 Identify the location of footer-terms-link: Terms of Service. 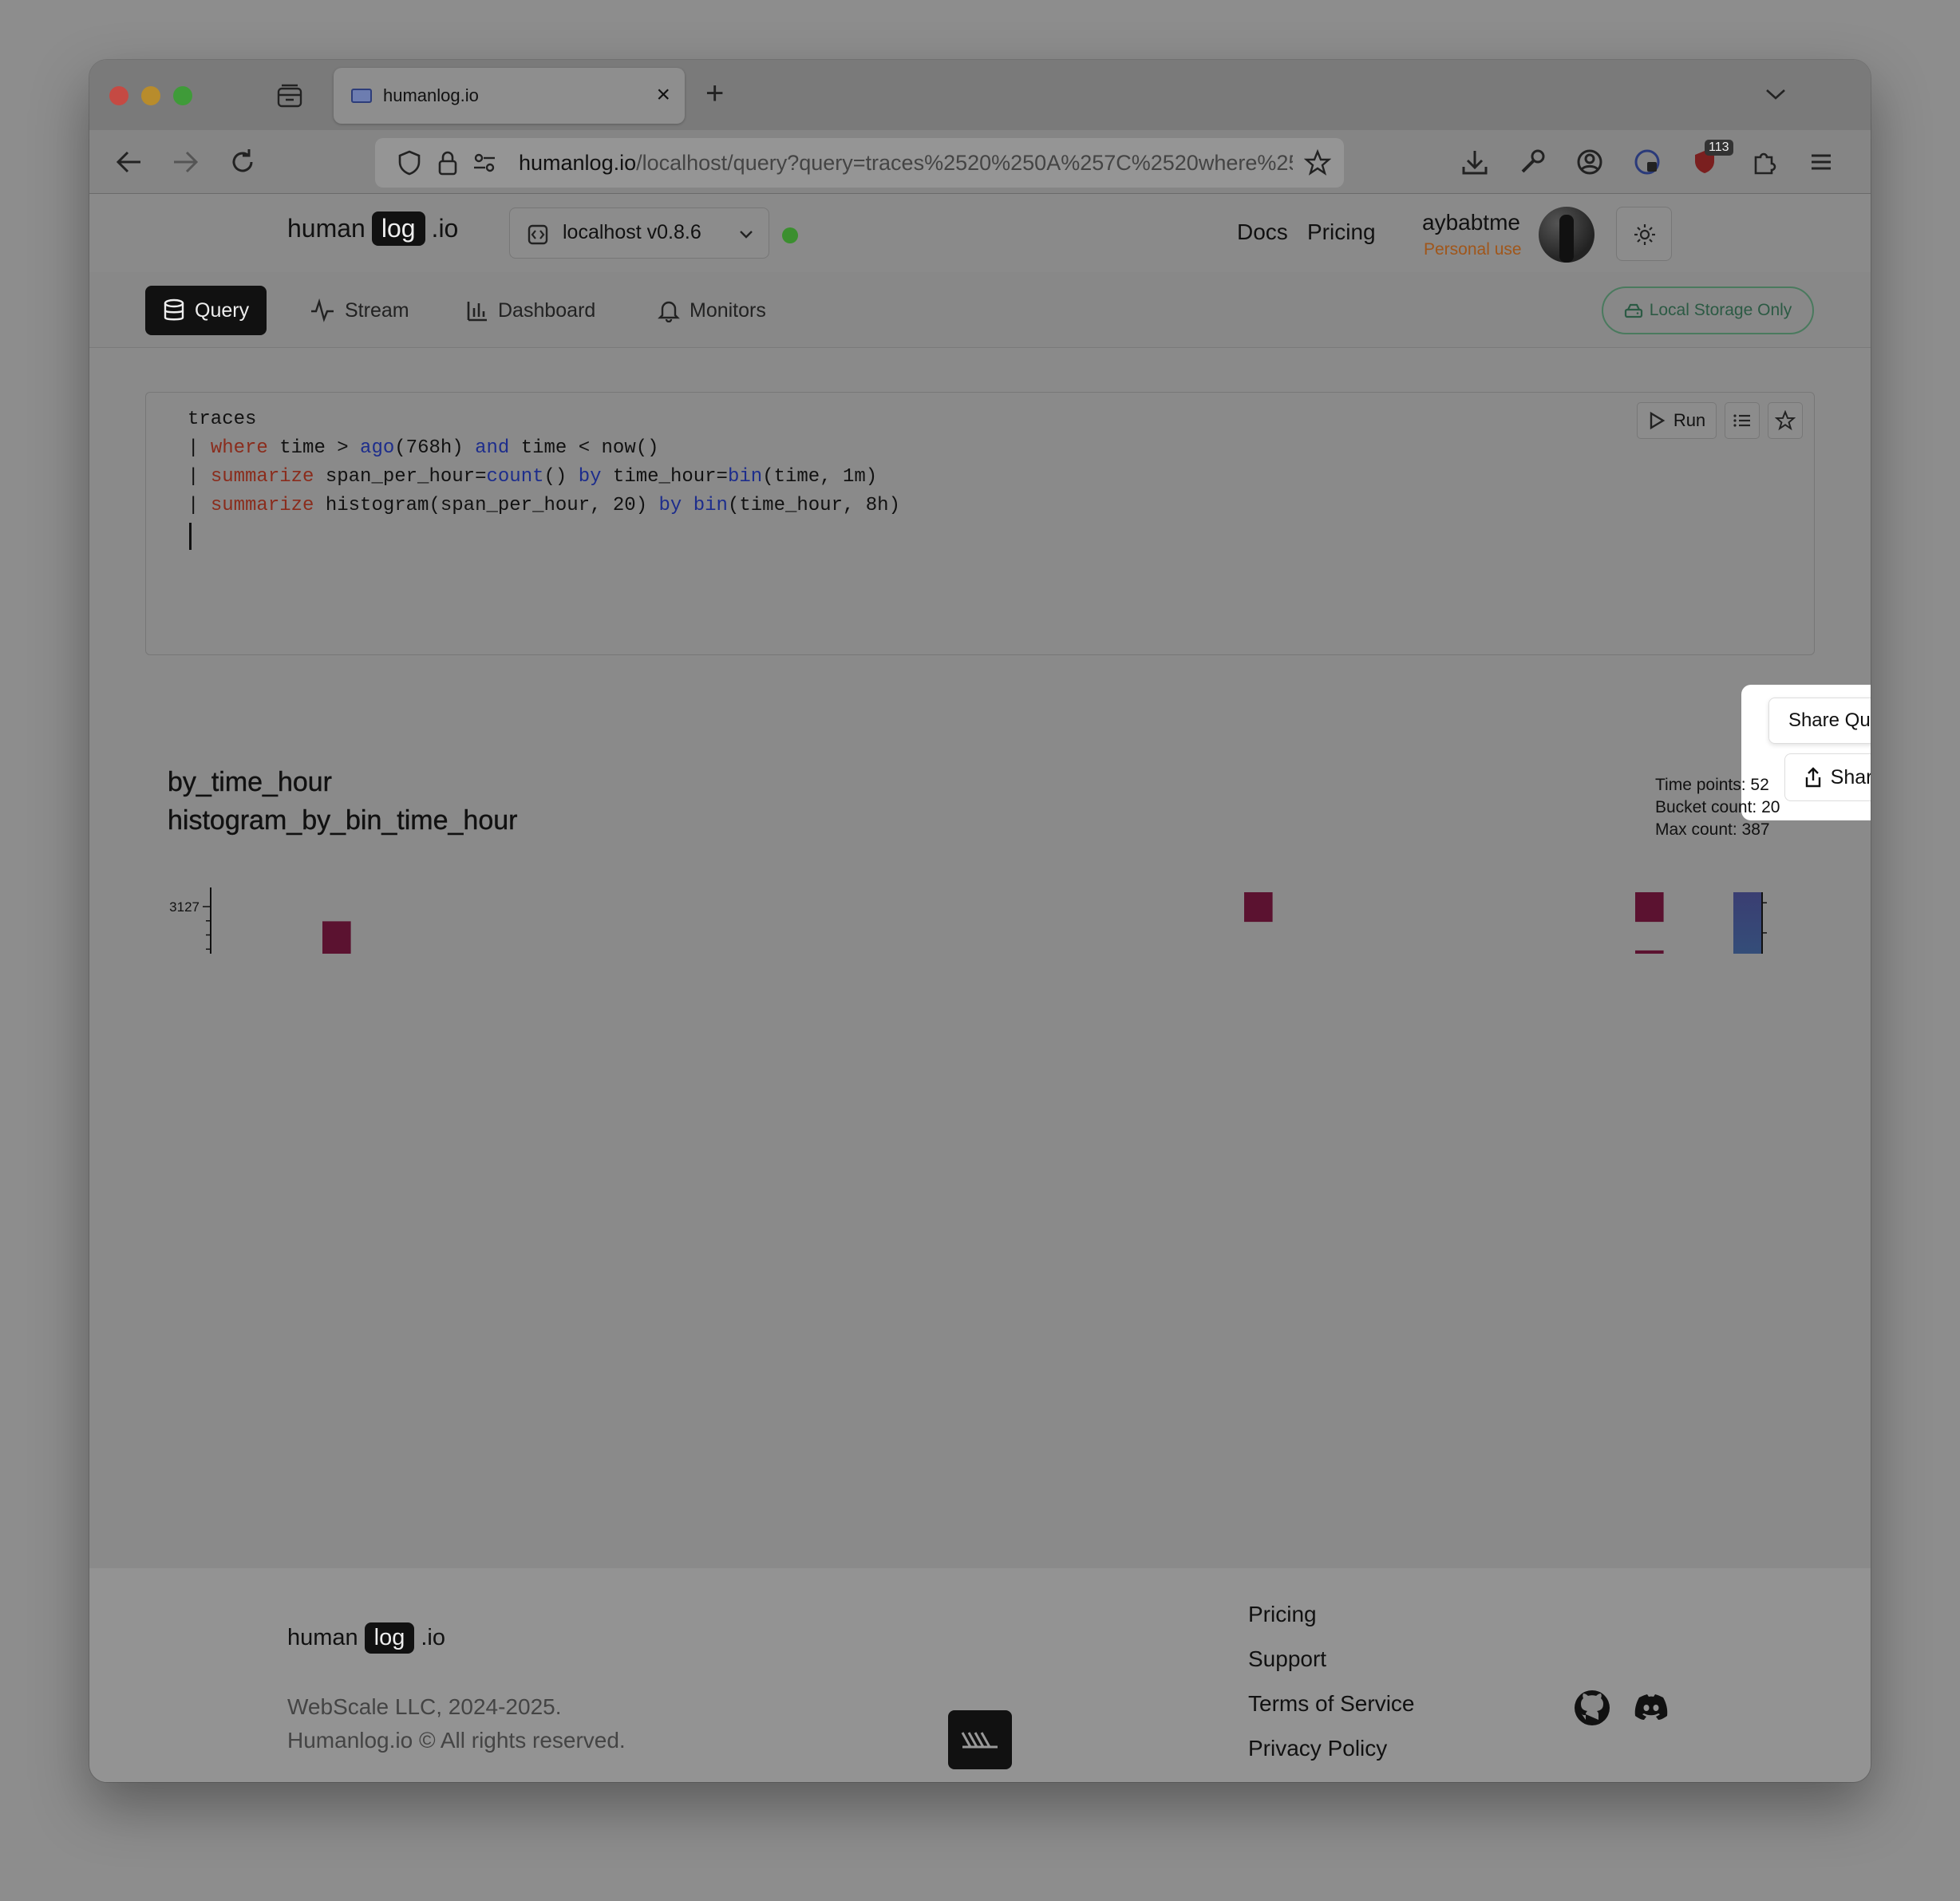
(1331, 1704).